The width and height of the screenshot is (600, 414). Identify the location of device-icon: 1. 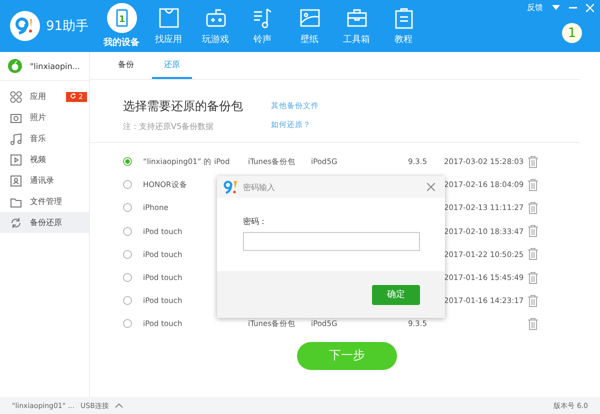
(121, 18).